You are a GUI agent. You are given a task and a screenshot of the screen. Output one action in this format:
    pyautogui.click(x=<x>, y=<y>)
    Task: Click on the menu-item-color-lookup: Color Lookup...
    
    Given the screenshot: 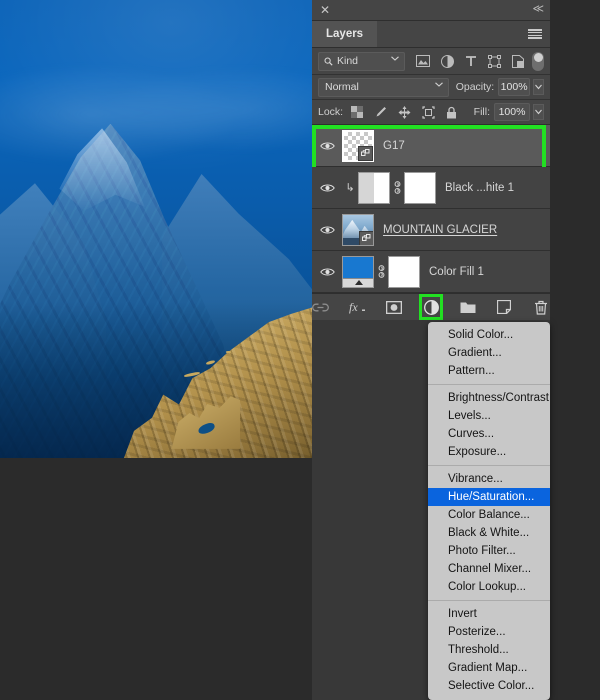 What is the action you would take?
    pyautogui.click(x=489, y=587)
    